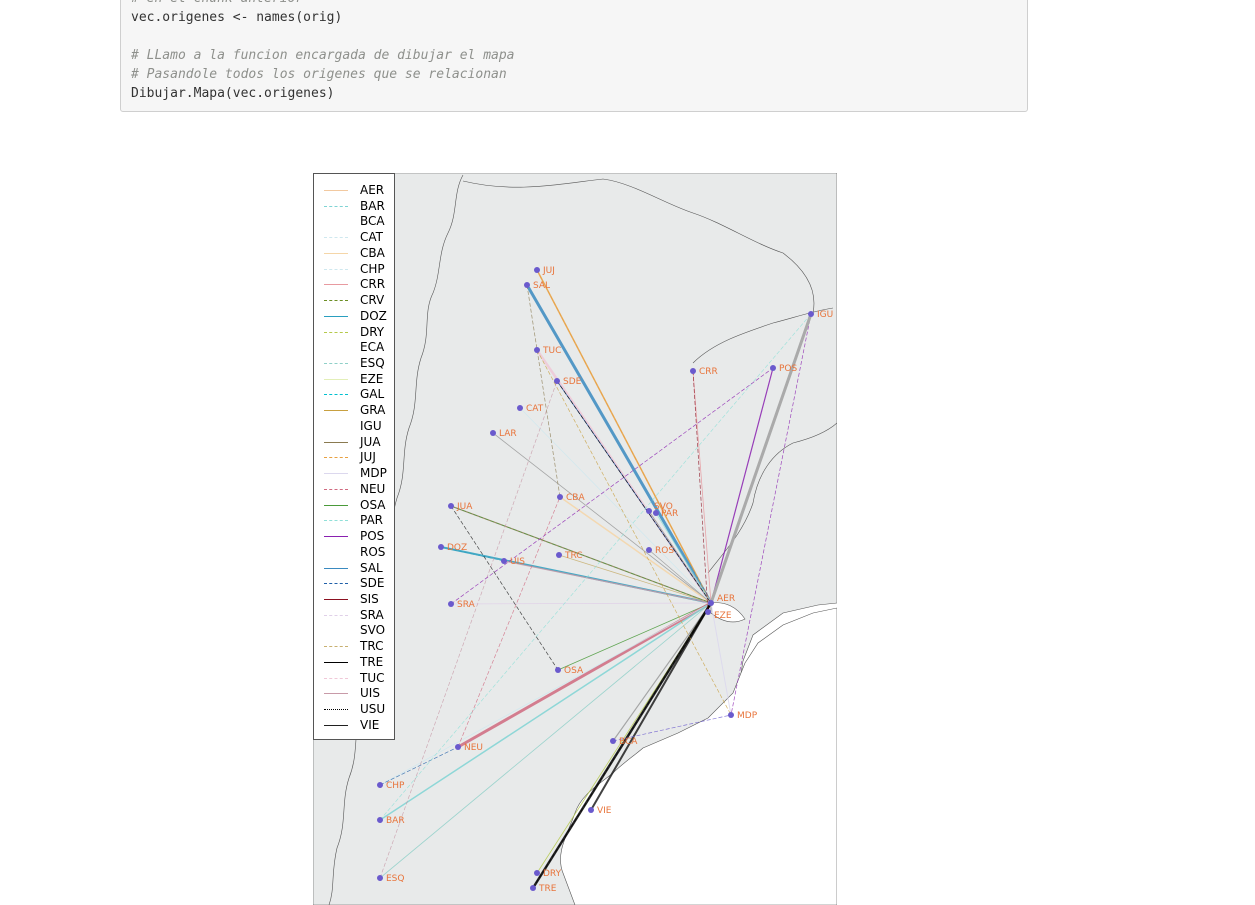  What do you see at coordinates (373, 709) in the screenshot?
I see `legend-label: USU` at bounding box center [373, 709].